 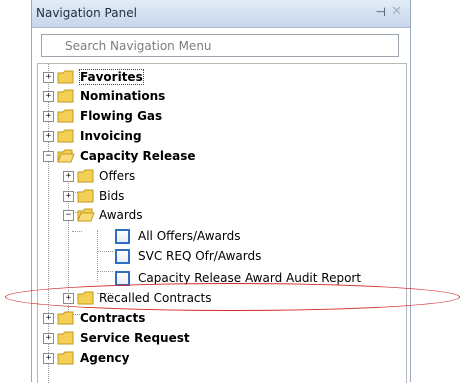 I want to click on tree-item-label: All Offers/Awards, so click(x=189, y=236).